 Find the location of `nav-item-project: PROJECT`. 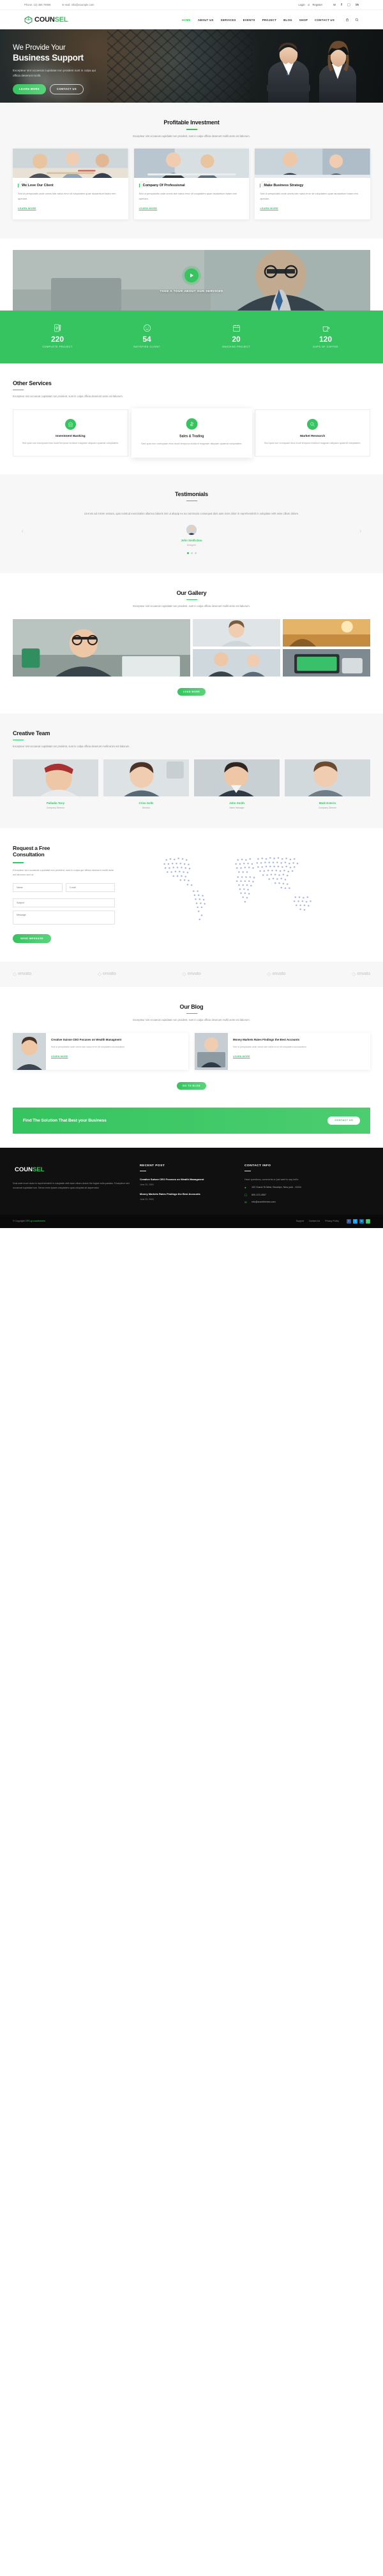

nav-item-project: PROJECT is located at coordinates (269, 20).